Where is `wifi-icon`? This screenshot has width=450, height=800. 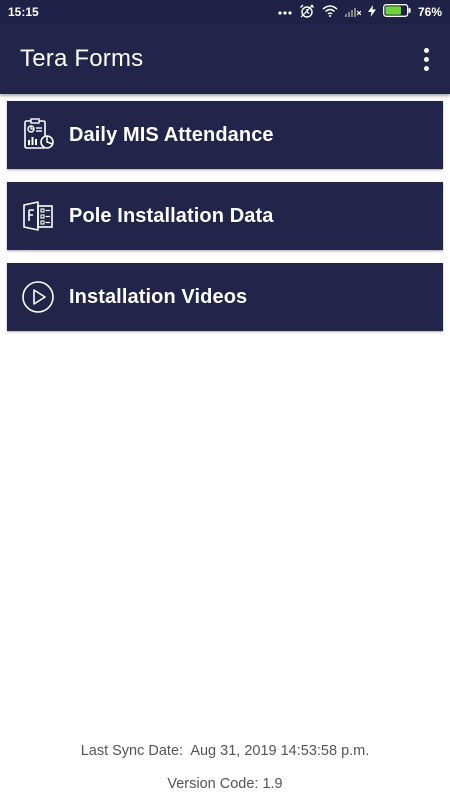
wifi-icon is located at coordinates (330, 12).